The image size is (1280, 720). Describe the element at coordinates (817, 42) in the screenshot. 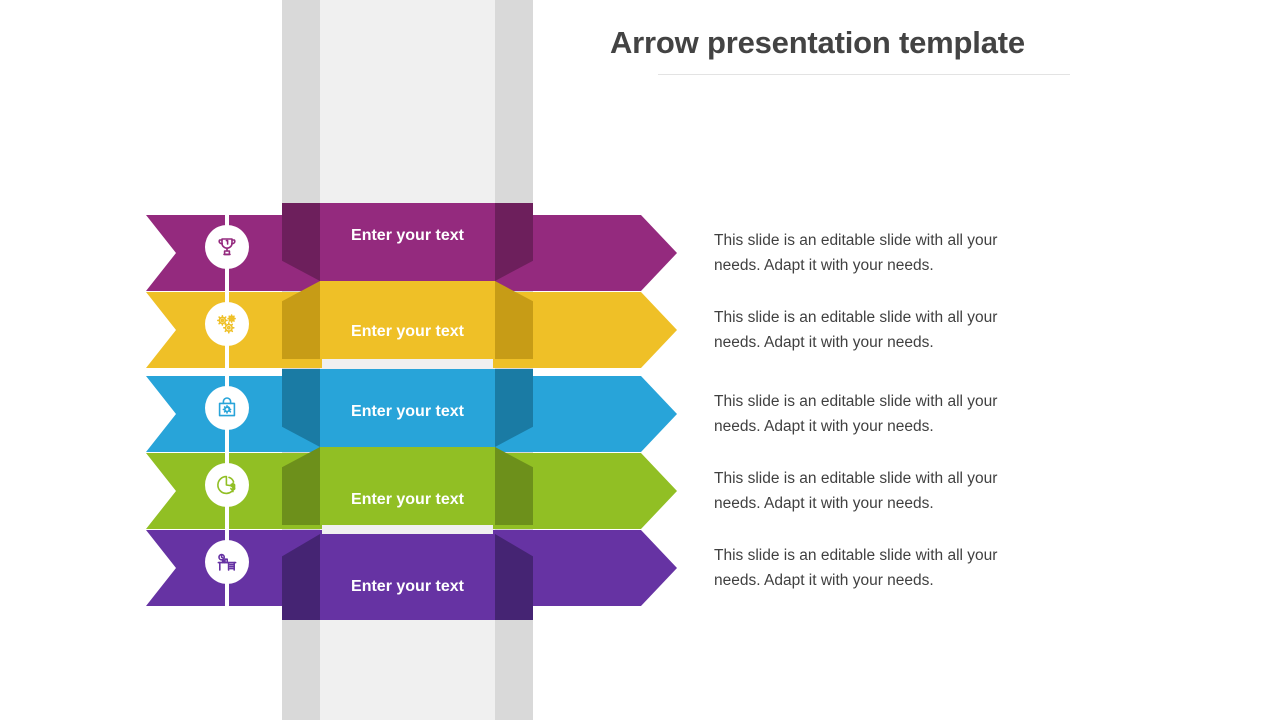

I see `page-title: Arrow presentation template` at that location.